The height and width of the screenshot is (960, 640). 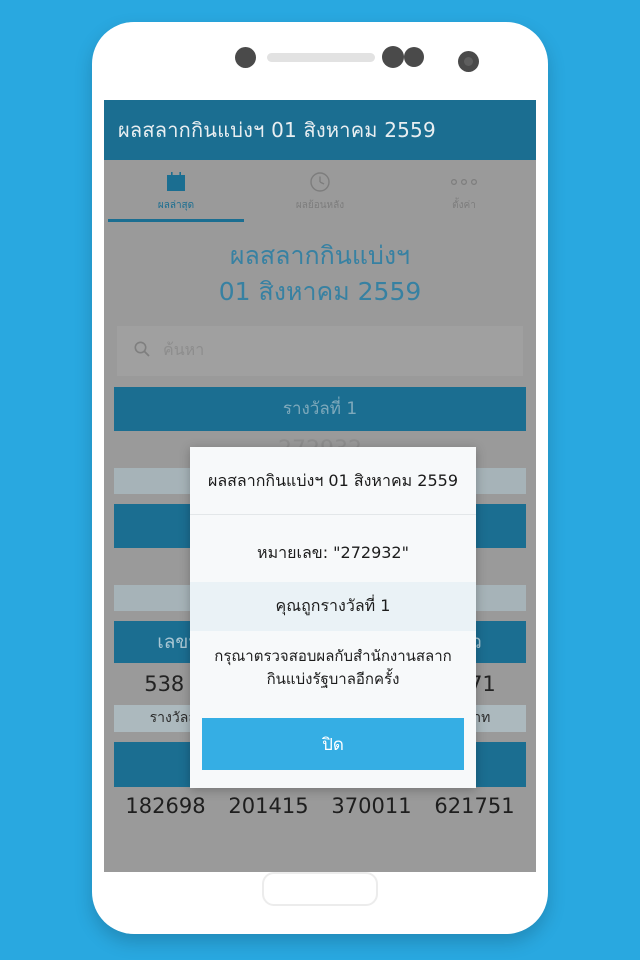 What do you see at coordinates (474, 806) in the screenshot?
I see `bottom-prize-number: 621751` at bounding box center [474, 806].